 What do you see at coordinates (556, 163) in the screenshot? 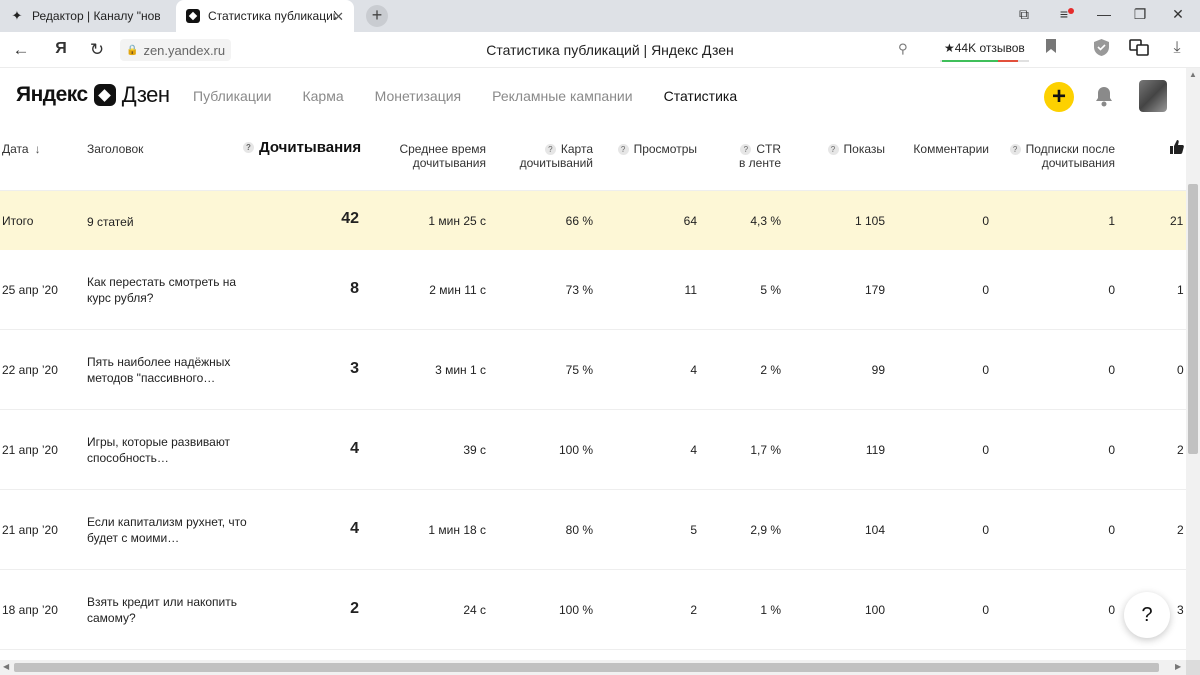
I see `header-label: дочитываний` at bounding box center [556, 163].